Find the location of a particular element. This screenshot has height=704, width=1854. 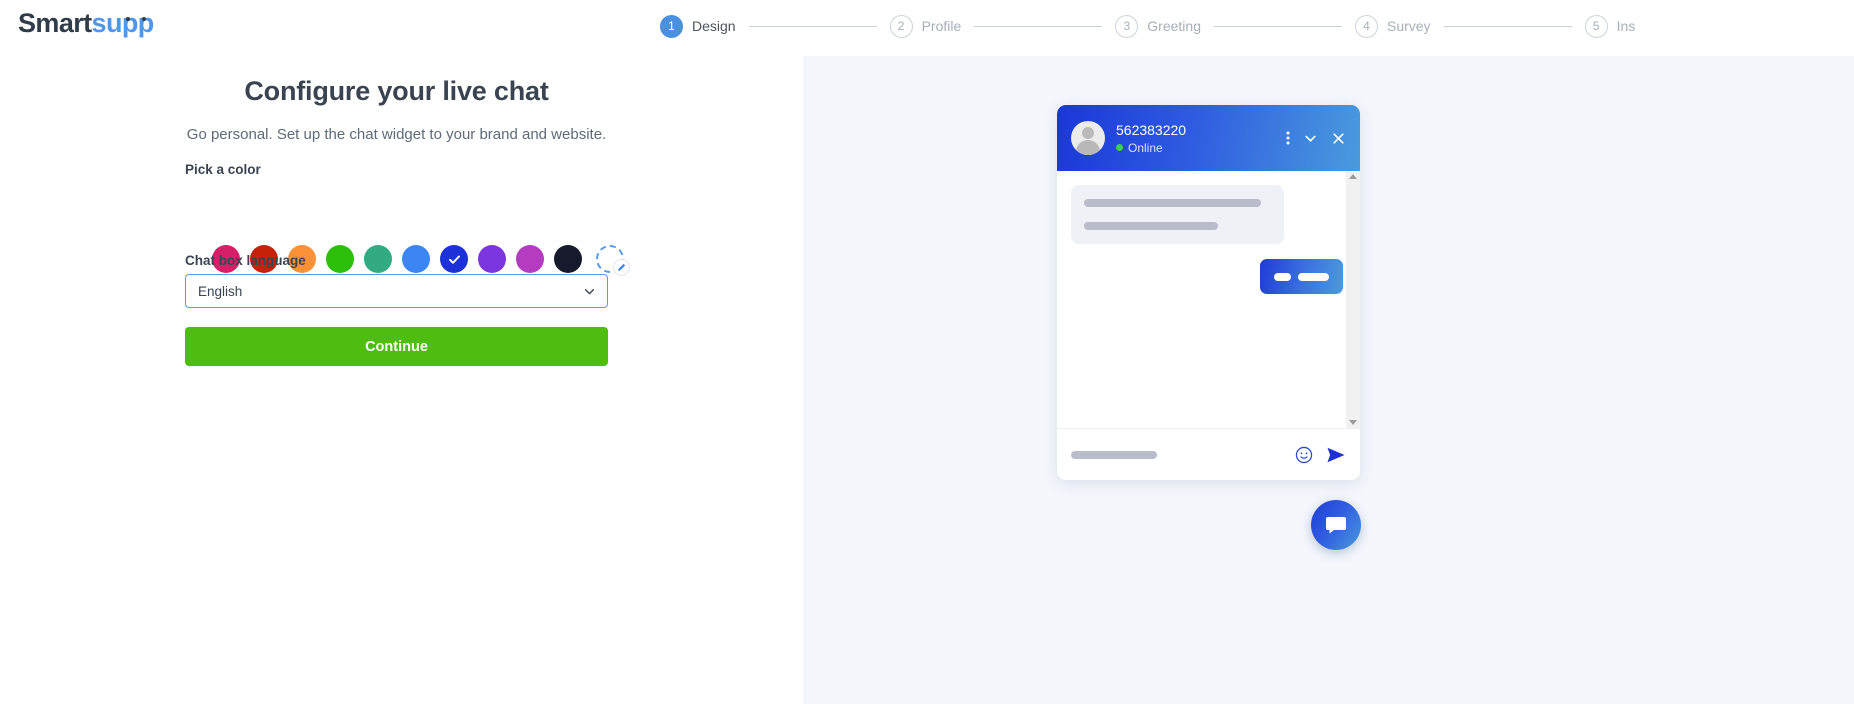

chat-widget-header: 562383220 Online is located at coordinates (1208, 138).